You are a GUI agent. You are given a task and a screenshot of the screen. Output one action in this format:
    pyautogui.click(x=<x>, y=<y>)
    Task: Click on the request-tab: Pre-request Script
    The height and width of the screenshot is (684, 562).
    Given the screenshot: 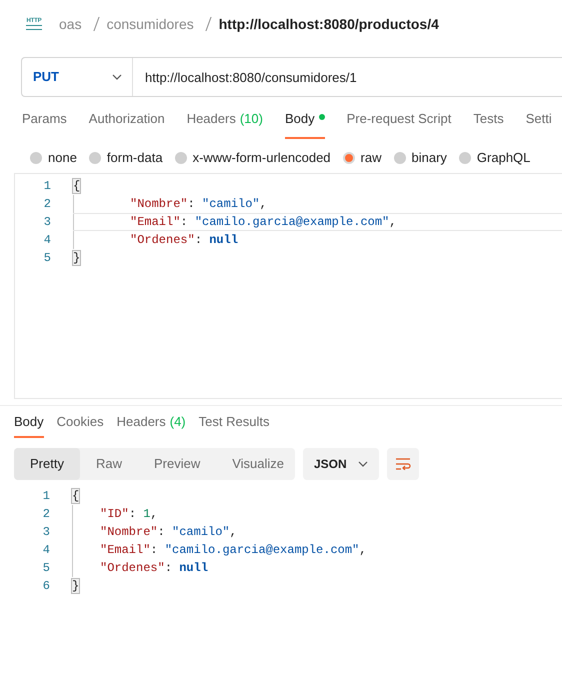 What is the action you would take?
    pyautogui.click(x=399, y=124)
    